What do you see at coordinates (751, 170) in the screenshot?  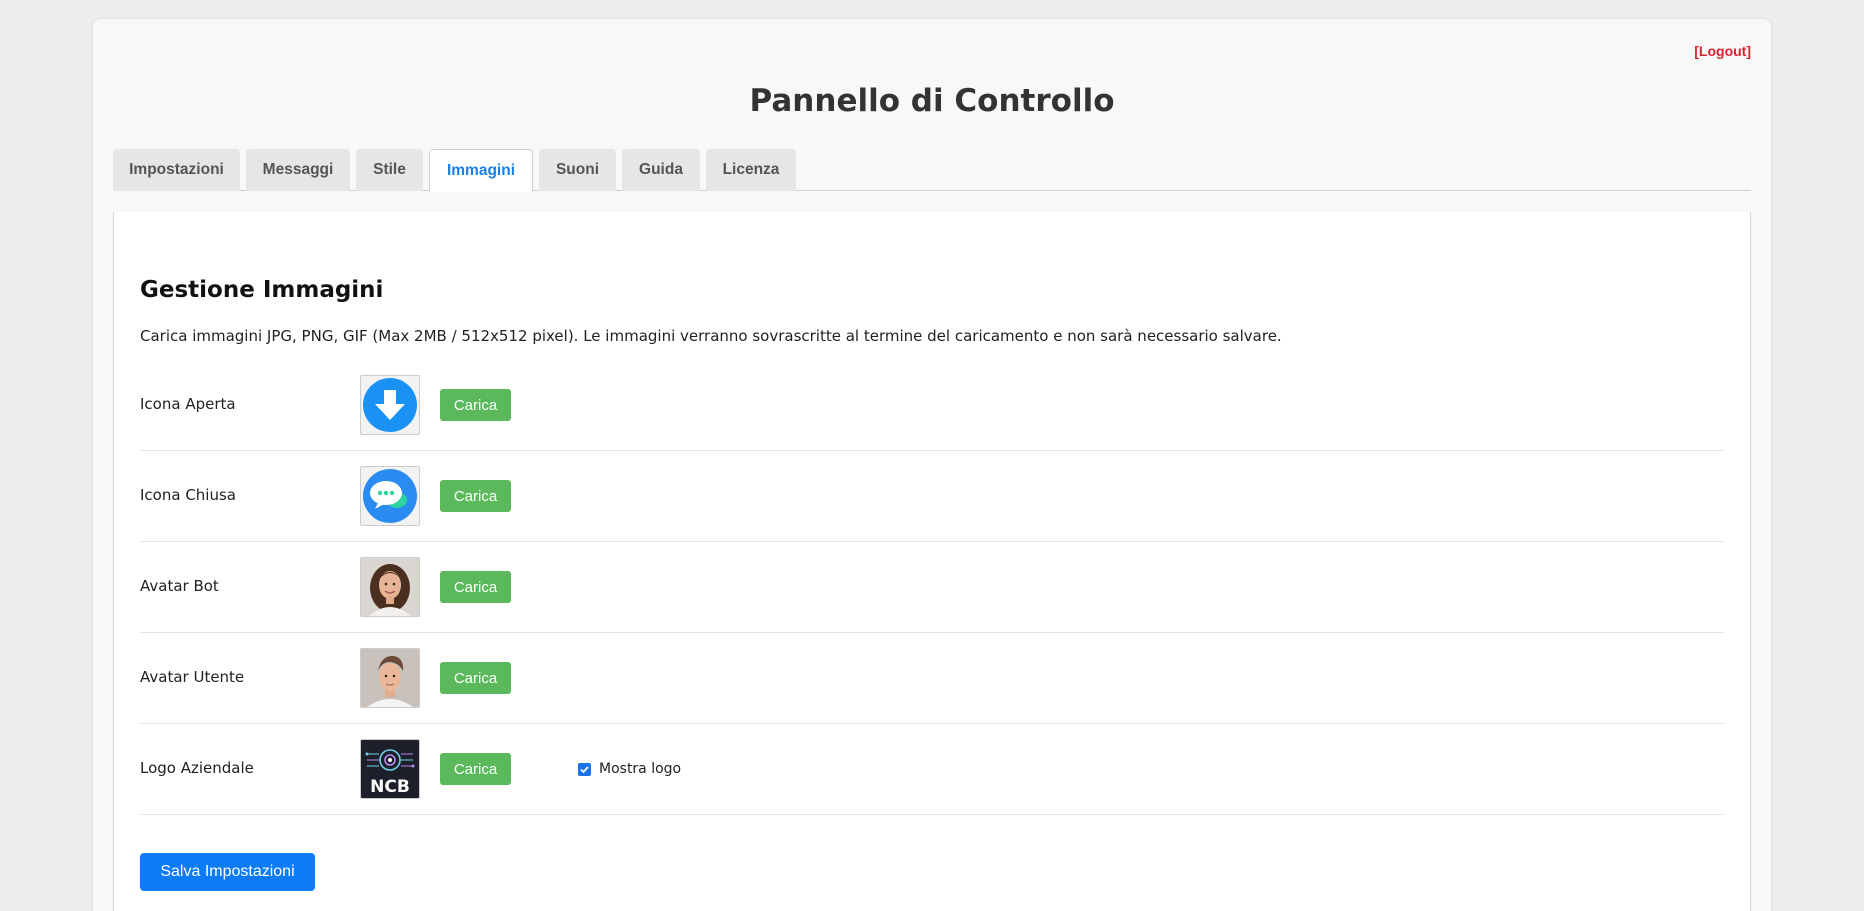 I see `tab-licenza: Licenza` at bounding box center [751, 170].